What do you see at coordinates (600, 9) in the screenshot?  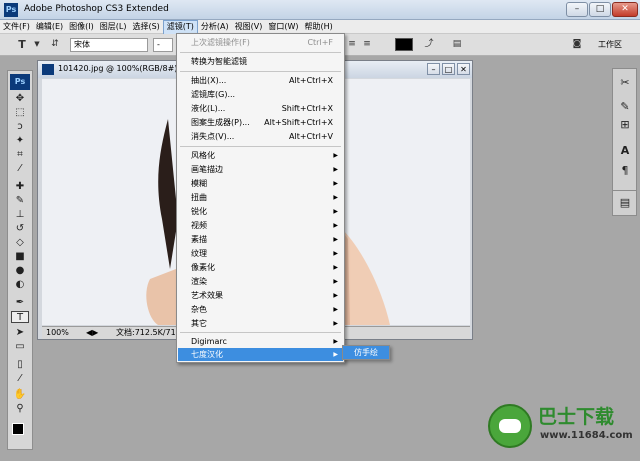 I see `maximize-button: □` at bounding box center [600, 9].